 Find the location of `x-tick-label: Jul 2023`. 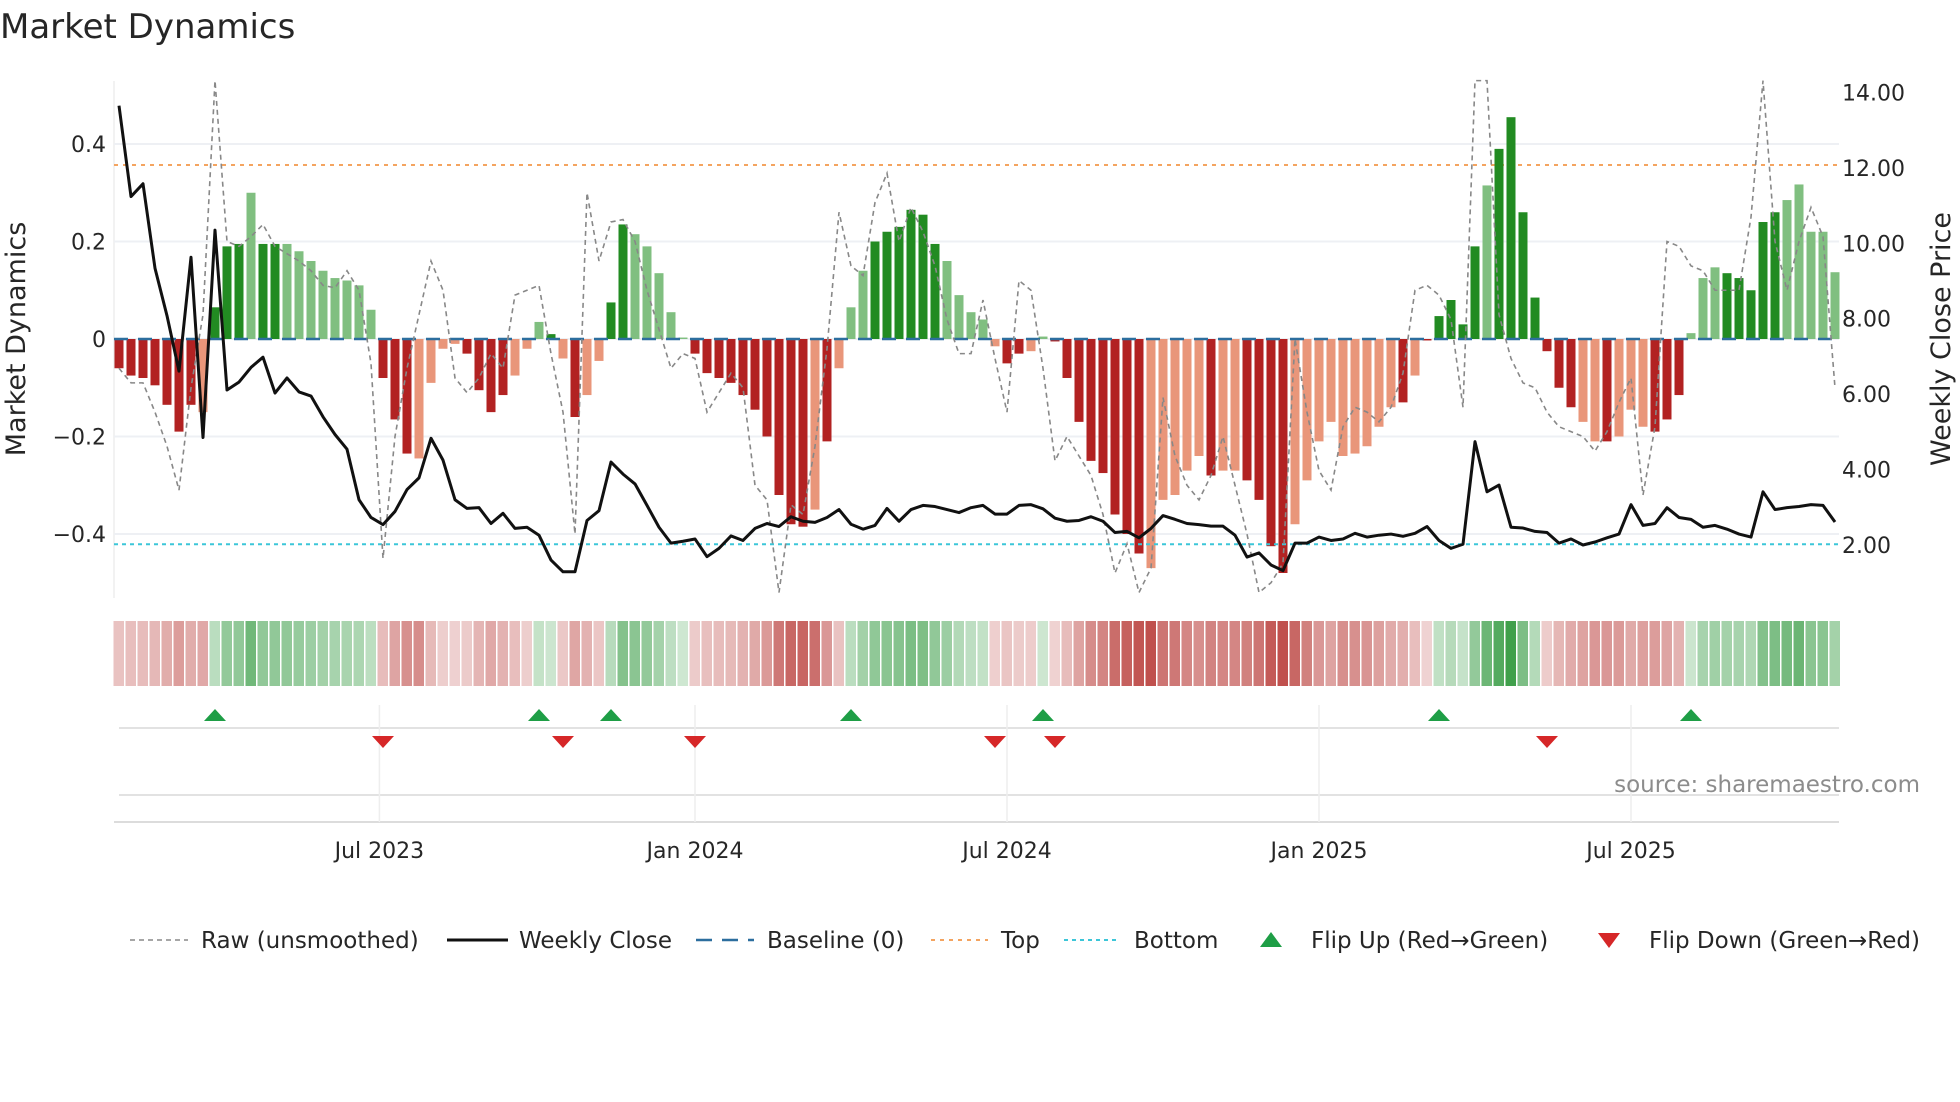

x-tick-label: Jul 2023 is located at coordinates (379, 851).